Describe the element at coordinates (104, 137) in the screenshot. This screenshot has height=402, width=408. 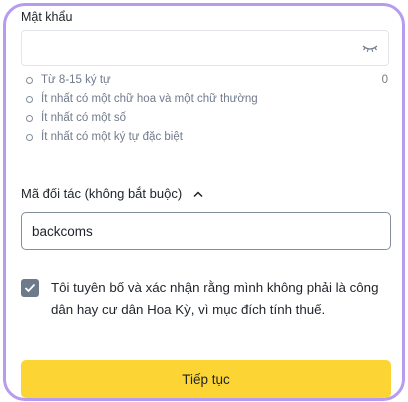
I see `password-rule-special: Ít nhất có một ký tự đặc biệt` at that location.